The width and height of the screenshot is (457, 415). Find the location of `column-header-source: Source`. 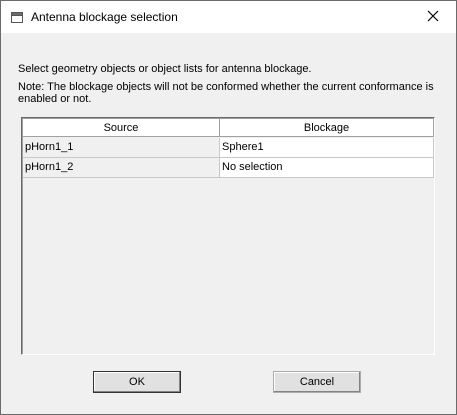

column-header-source: Source is located at coordinates (121, 128).